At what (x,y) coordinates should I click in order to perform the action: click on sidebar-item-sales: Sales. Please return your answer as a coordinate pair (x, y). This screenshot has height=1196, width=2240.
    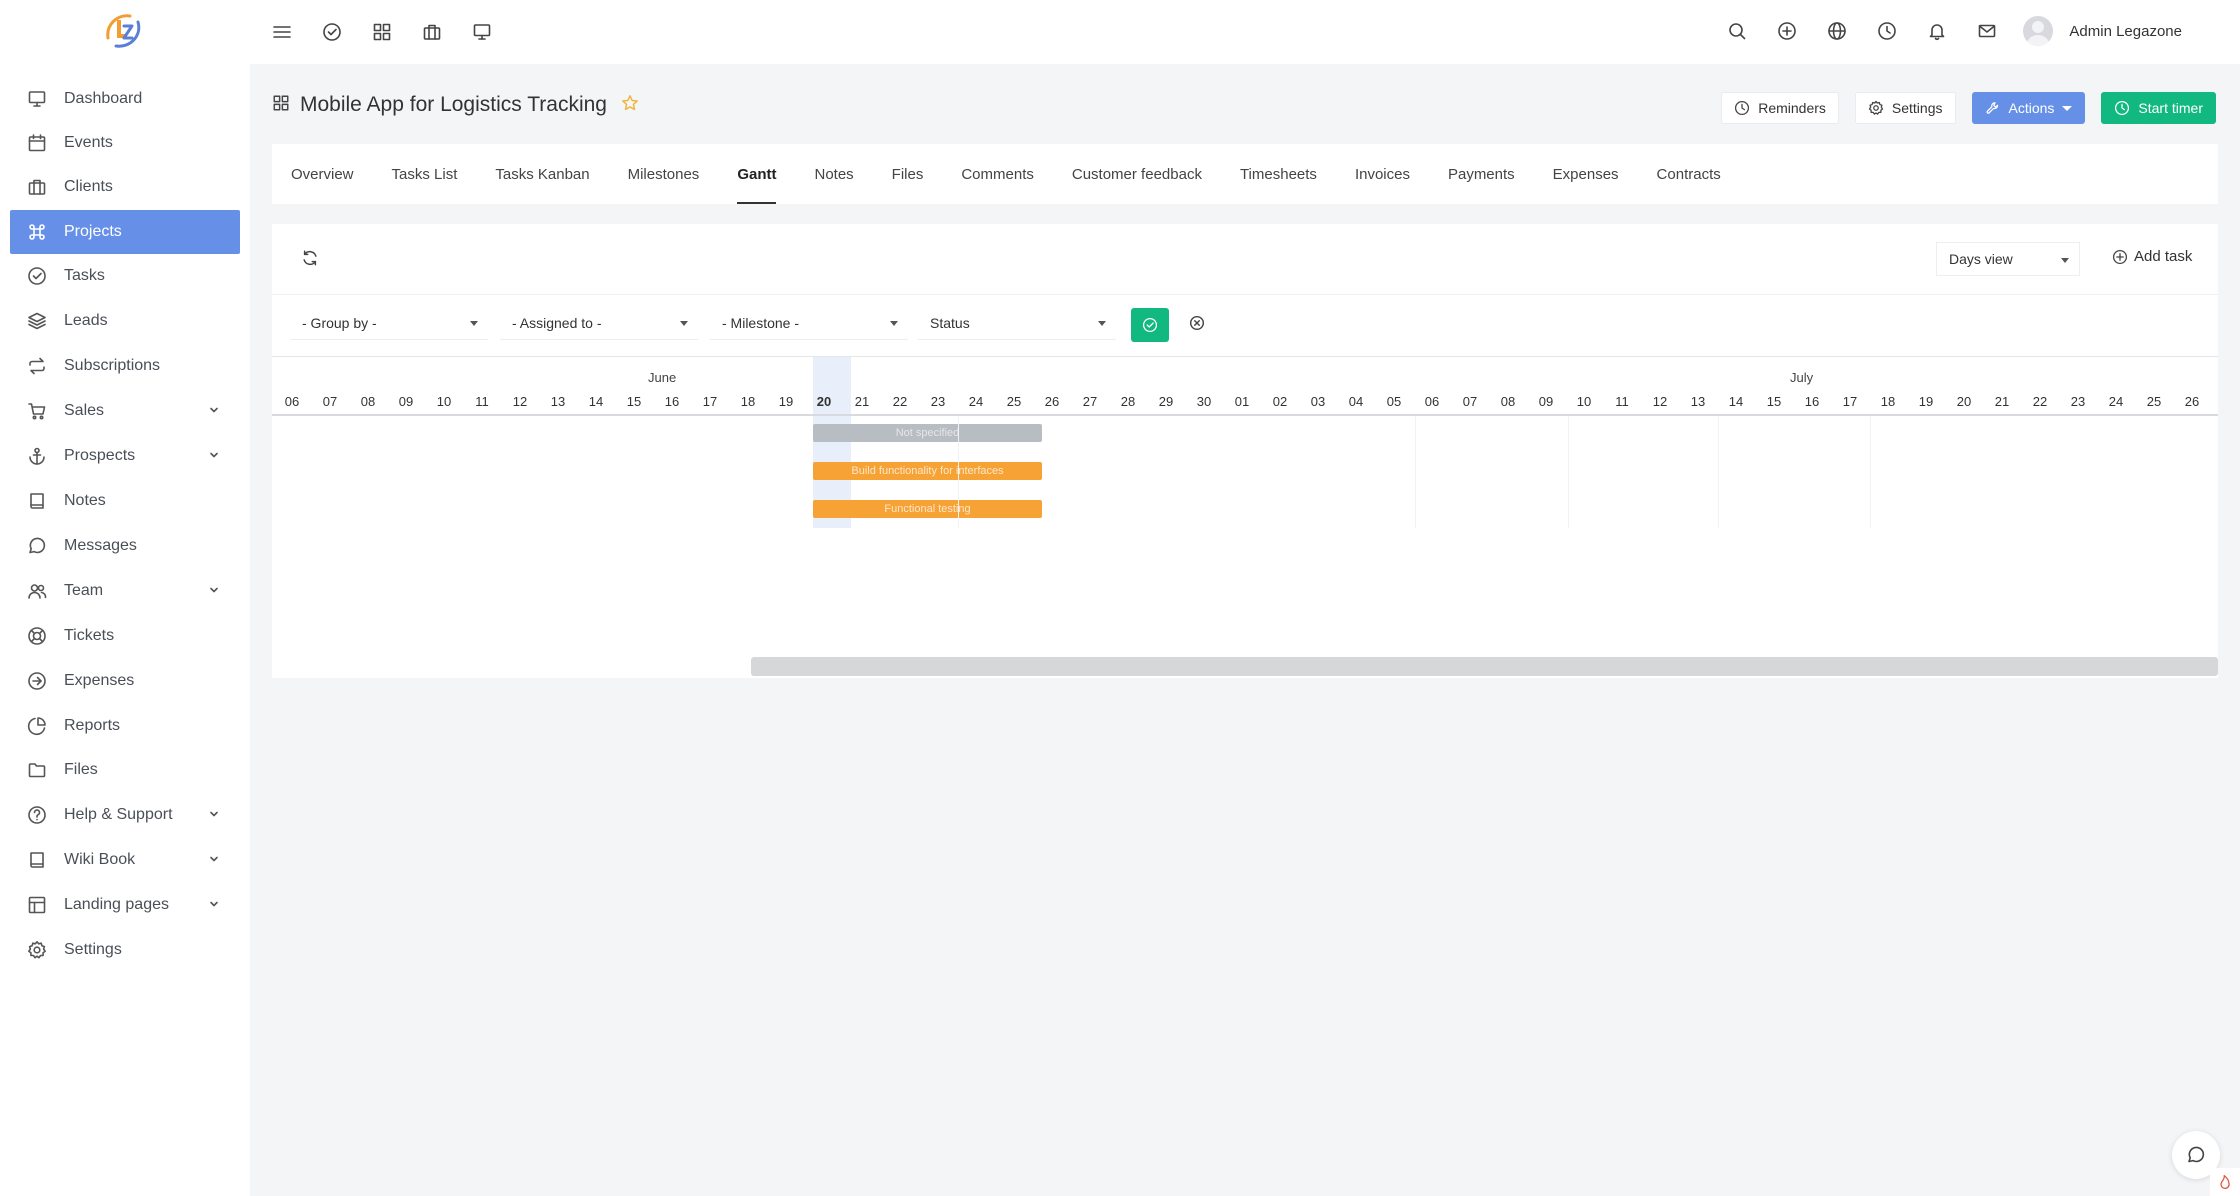
    Looking at the image, I should click on (125, 411).